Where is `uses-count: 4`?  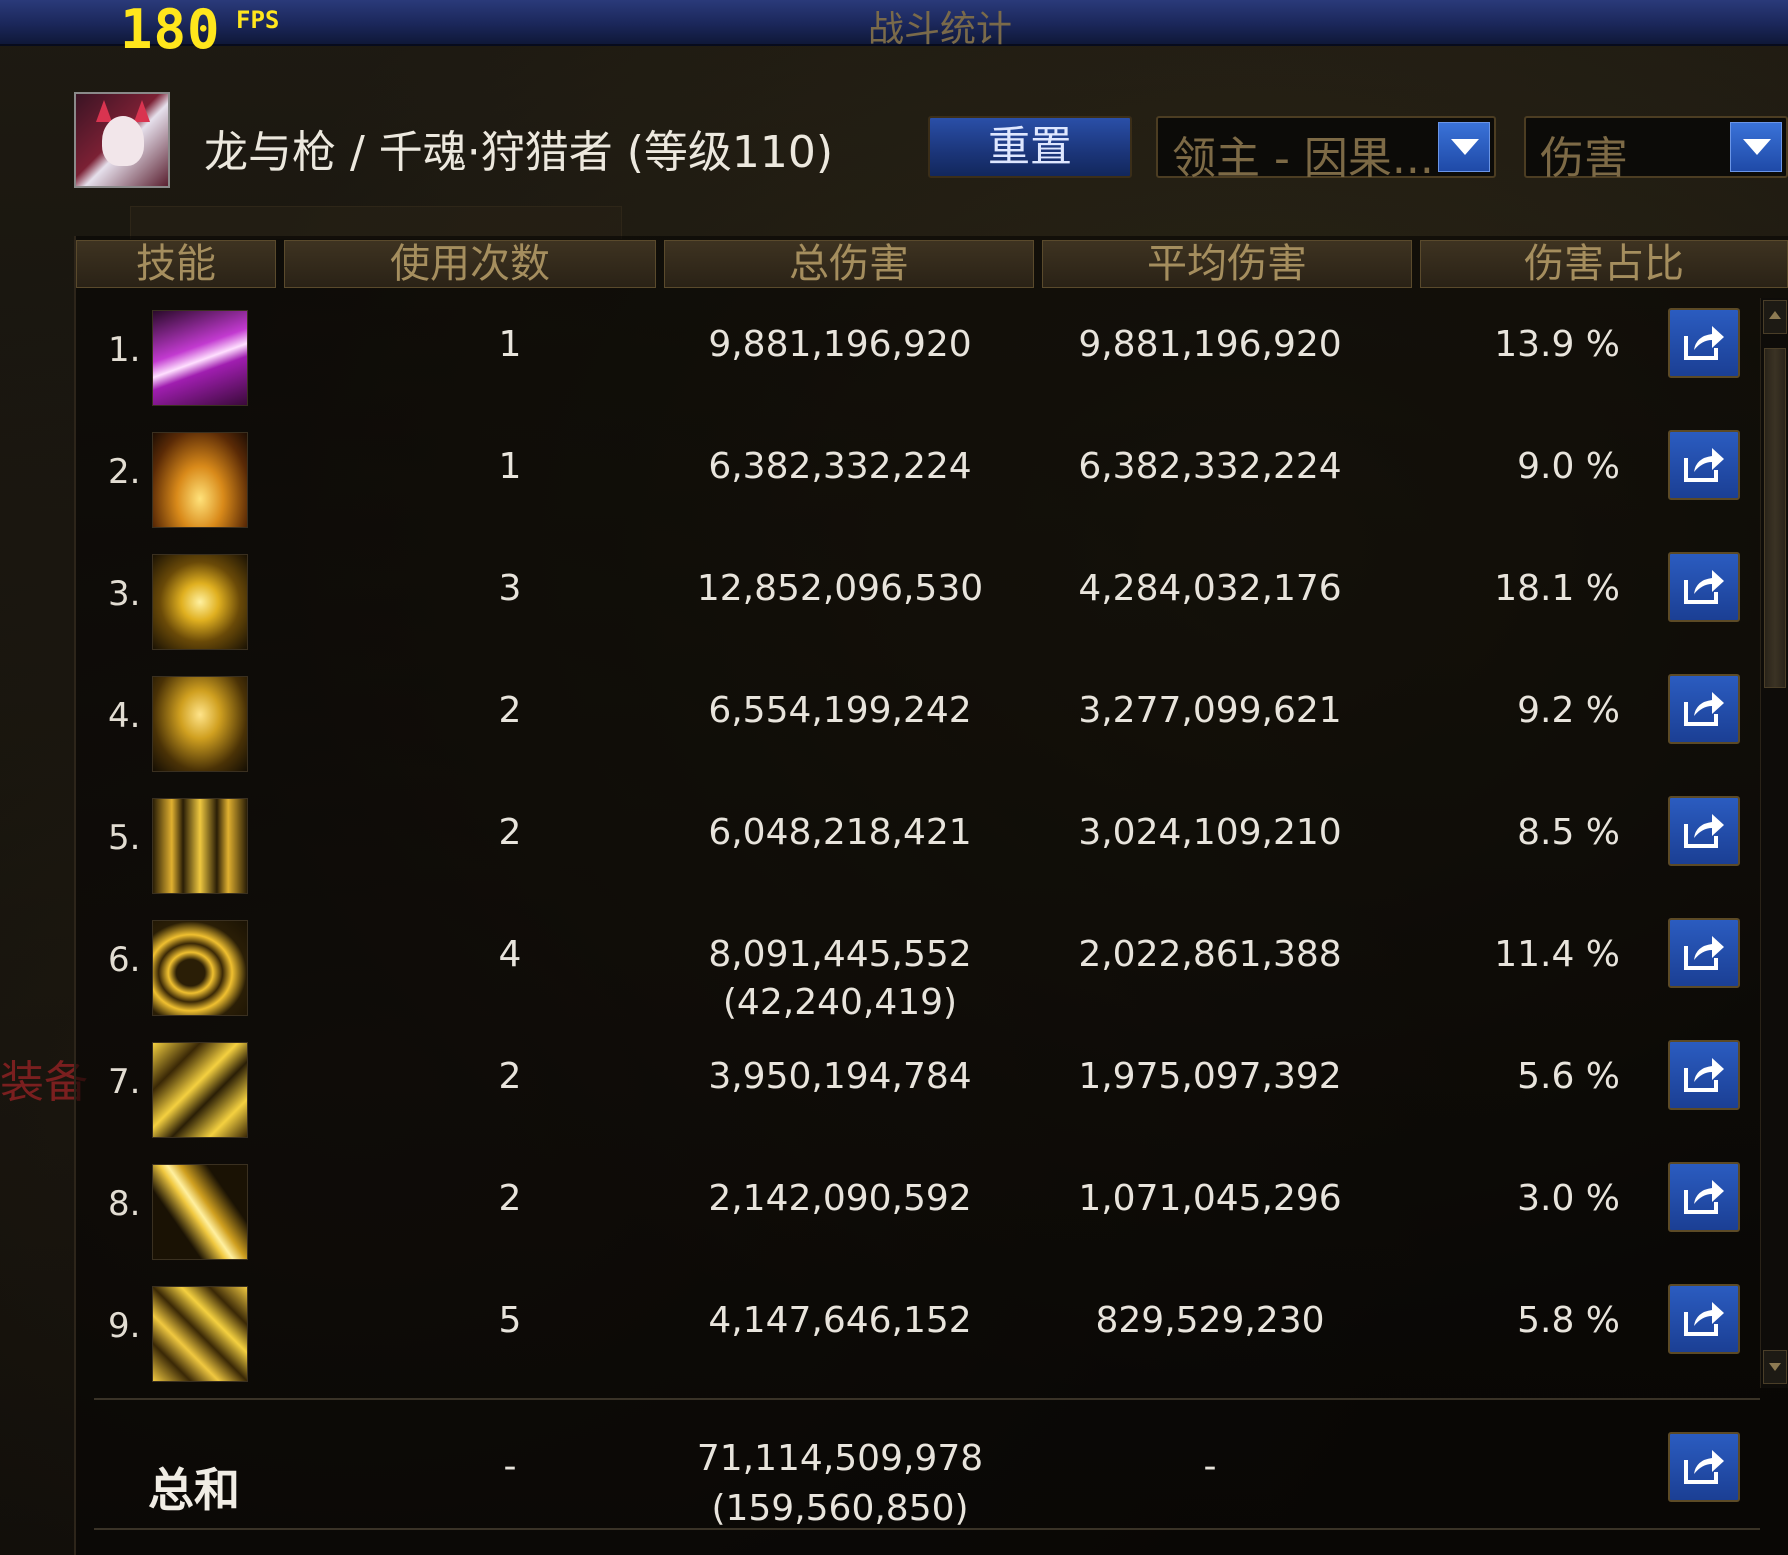 uses-count: 4 is located at coordinates (510, 954).